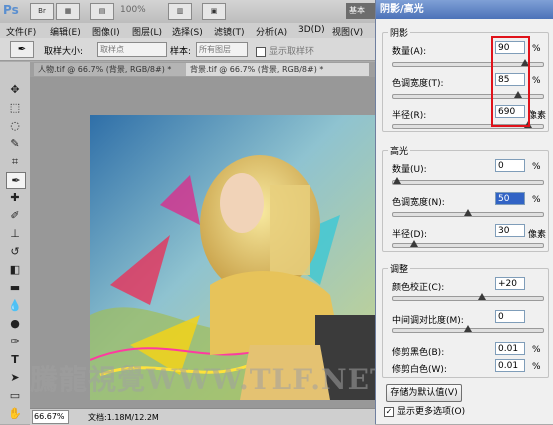 This screenshot has height=425, width=553. I want to click on dialog-title: 阴影/高光, so click(464, 9).